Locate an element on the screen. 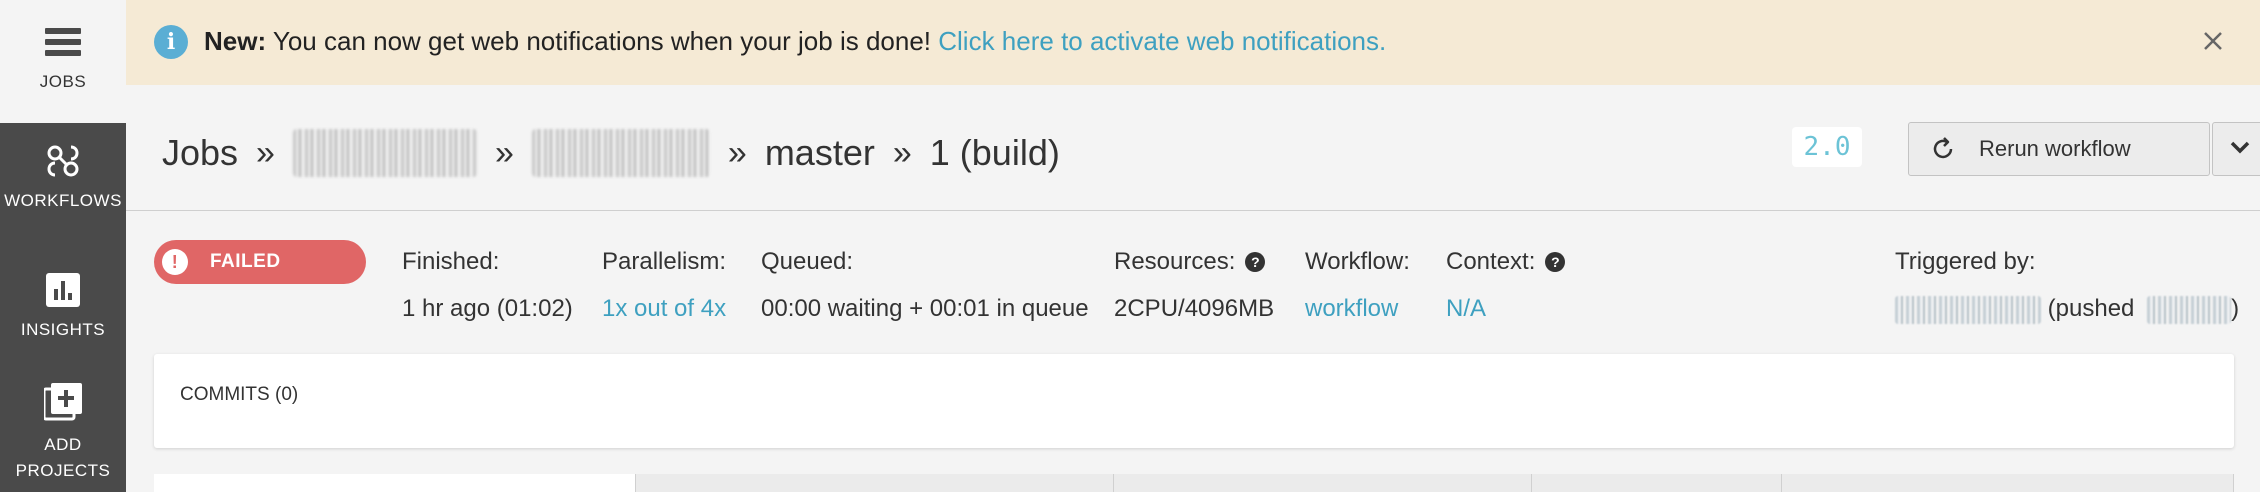 Image resolution: width=2260 pixels, height=492 pixels. meta-parallelism: Parallelism: 1x out of 4x is located at coordinates (664, 285).